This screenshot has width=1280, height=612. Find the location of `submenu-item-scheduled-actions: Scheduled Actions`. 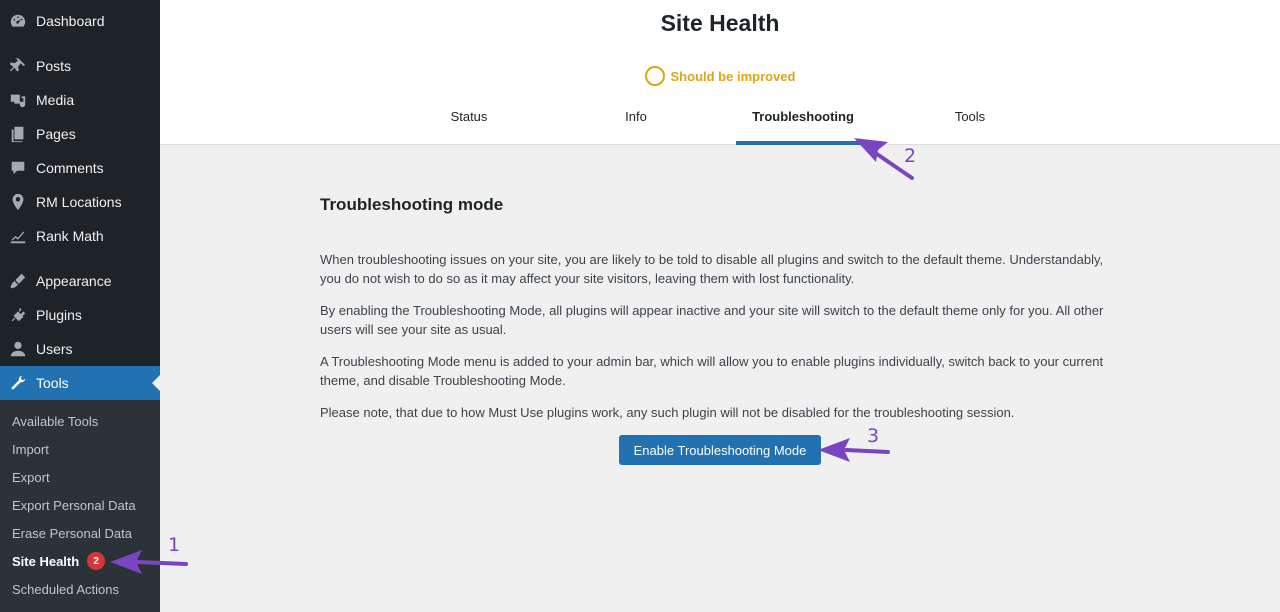

submenu-item-scheduled-actions: Scheduled Actions is located at coordinates (65, 589).